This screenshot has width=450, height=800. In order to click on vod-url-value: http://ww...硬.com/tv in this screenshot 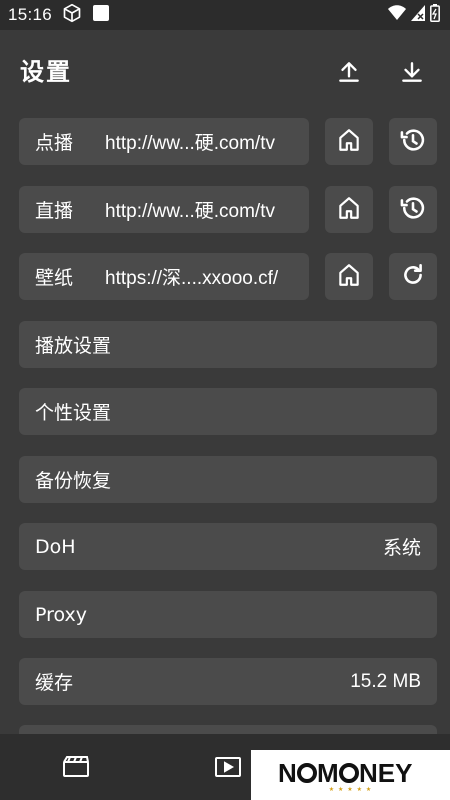, I will do `click(190, 143)`.